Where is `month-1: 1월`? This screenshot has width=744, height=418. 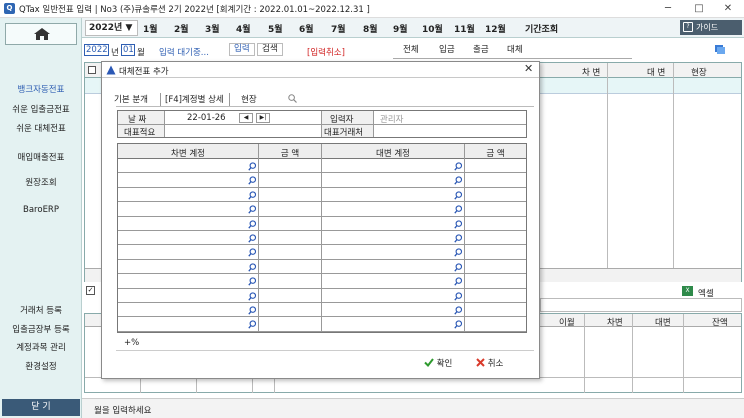 month-1: 1월 is located at coordinates (150, 28).